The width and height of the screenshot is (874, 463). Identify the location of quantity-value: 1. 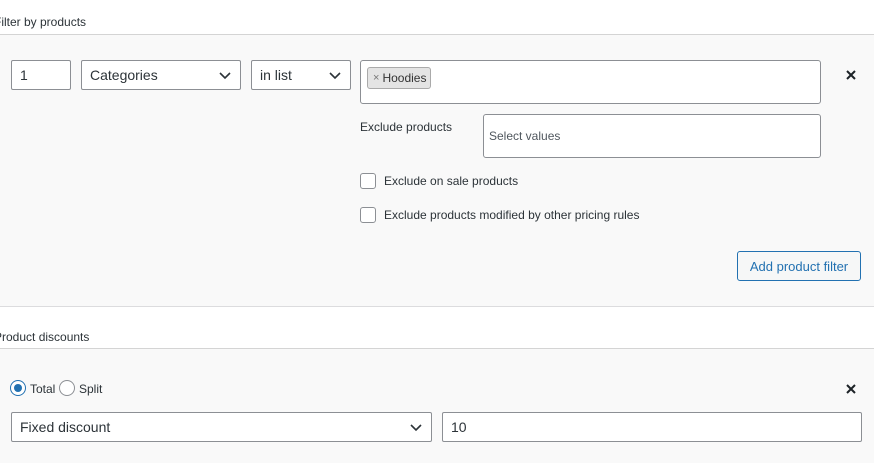
(24, 75).